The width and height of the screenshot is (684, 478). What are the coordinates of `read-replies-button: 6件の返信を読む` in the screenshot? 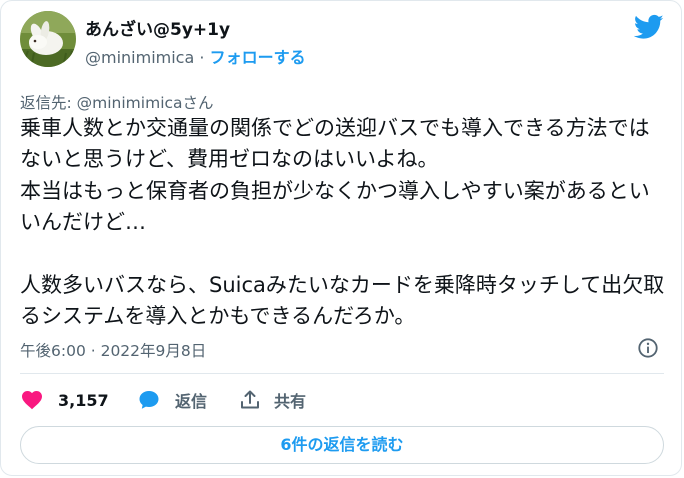 It's located at (342, 445).